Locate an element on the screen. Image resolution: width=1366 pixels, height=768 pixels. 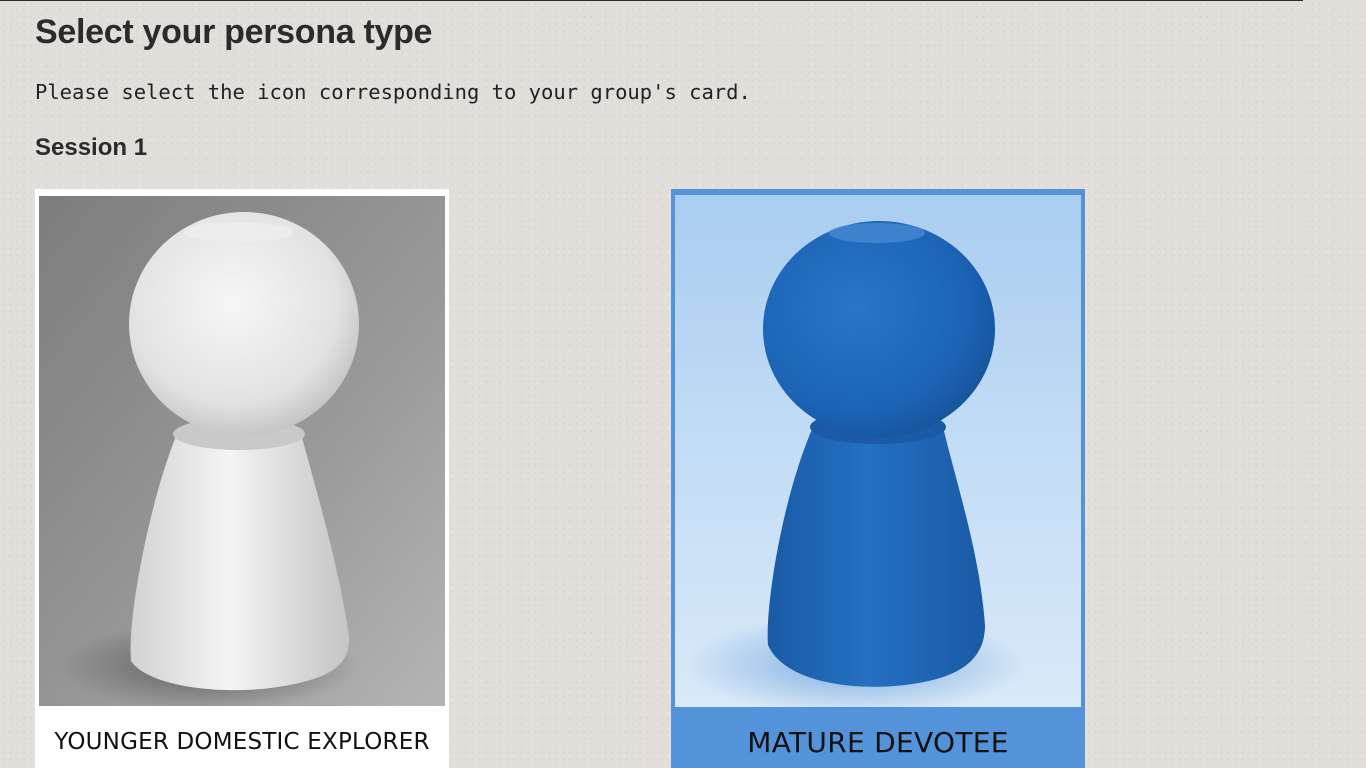
session-heading: Session 1 is located at coordinates (91, 147).